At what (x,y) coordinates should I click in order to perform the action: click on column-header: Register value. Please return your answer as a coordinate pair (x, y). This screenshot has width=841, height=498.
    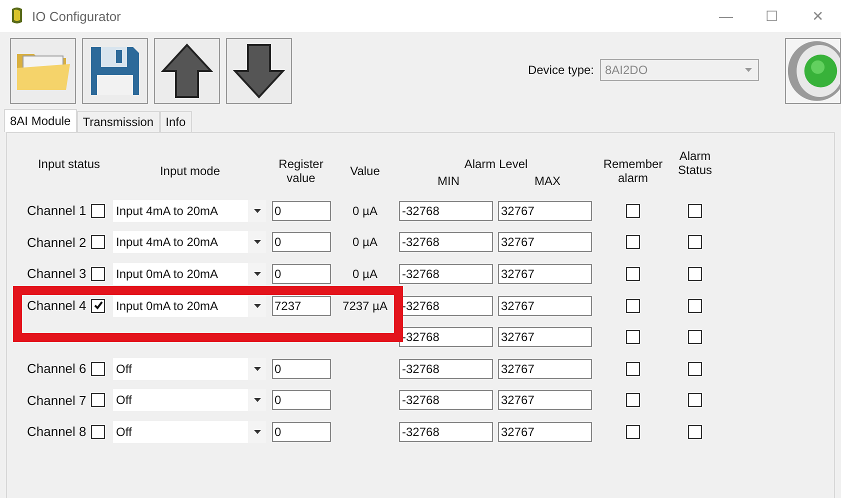
    Looking at the image, I should click on (301, 170).